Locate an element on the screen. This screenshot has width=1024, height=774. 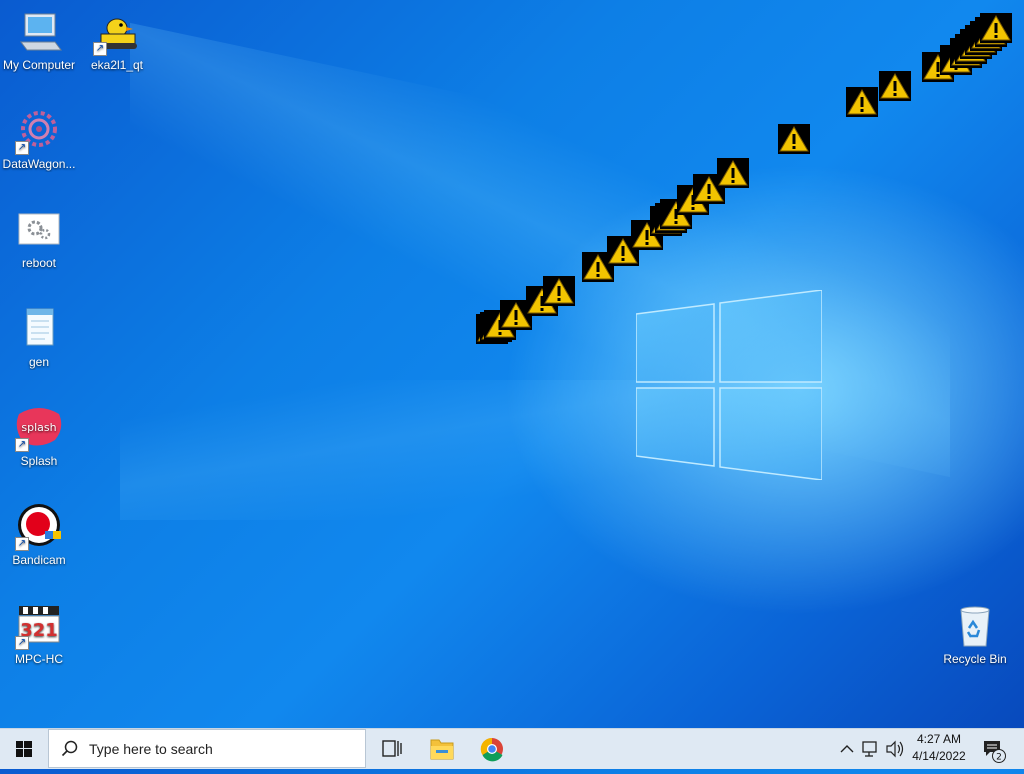
chrome-icon is located at coordinates (491, 749).